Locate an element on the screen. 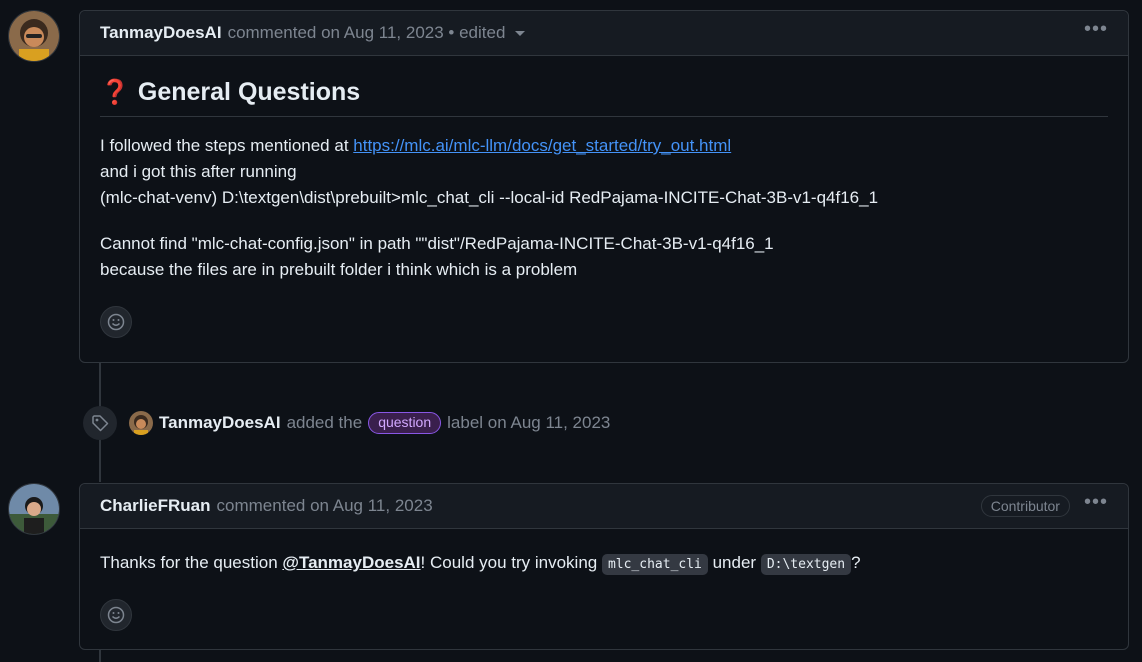 The image size is (1142, 662). event-text: added the is located at coordinates (324, 422).